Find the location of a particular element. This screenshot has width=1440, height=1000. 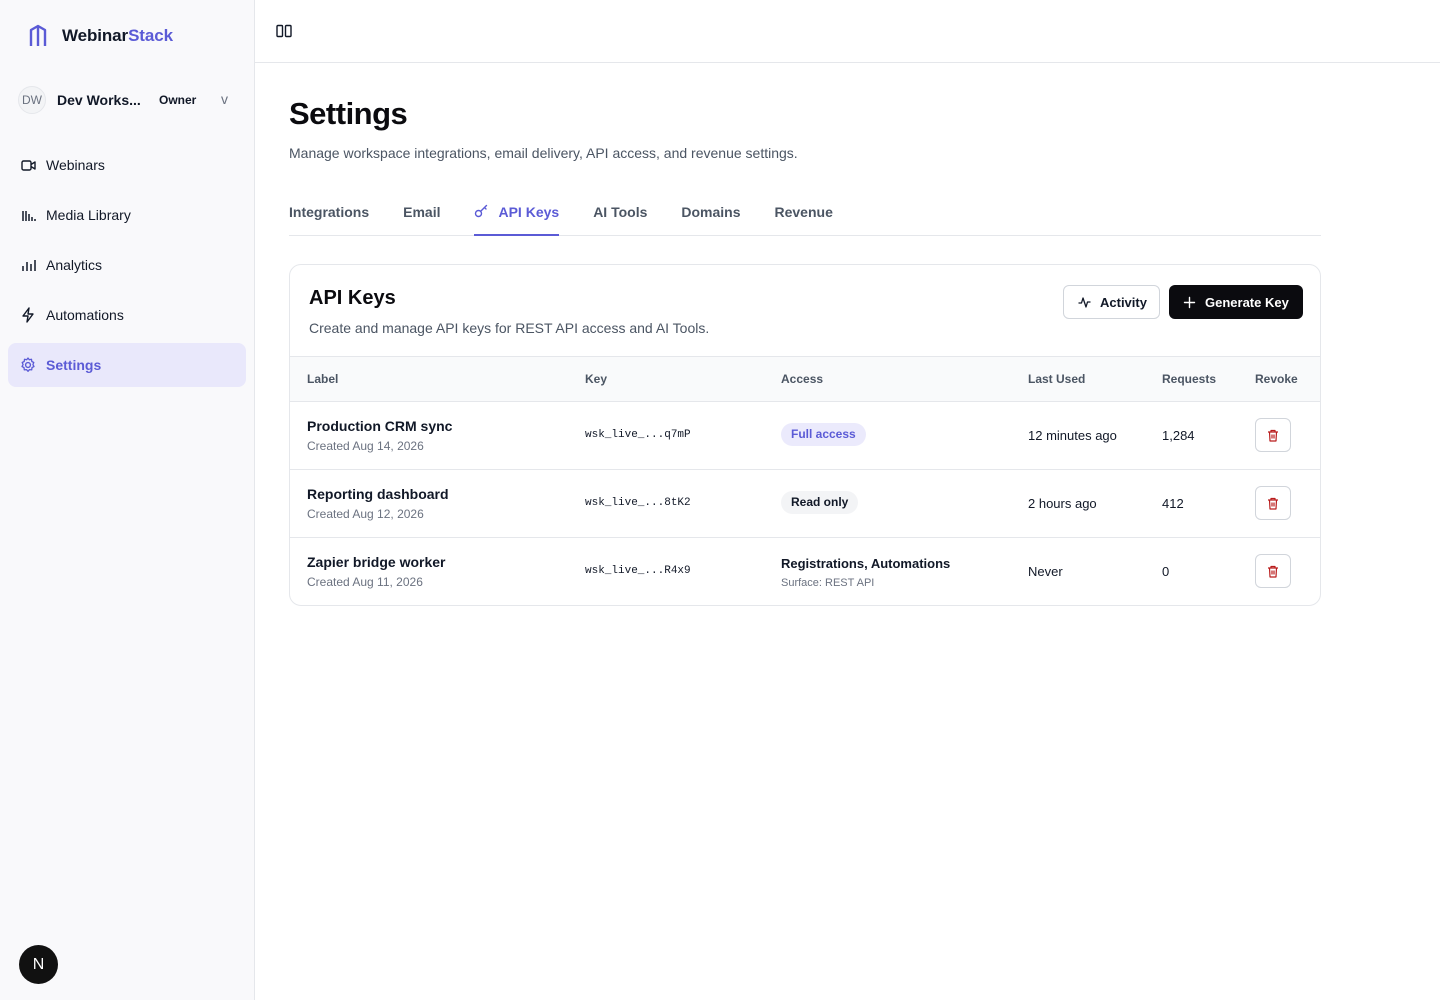

media-library-icon is located at coordinates (28, 215).